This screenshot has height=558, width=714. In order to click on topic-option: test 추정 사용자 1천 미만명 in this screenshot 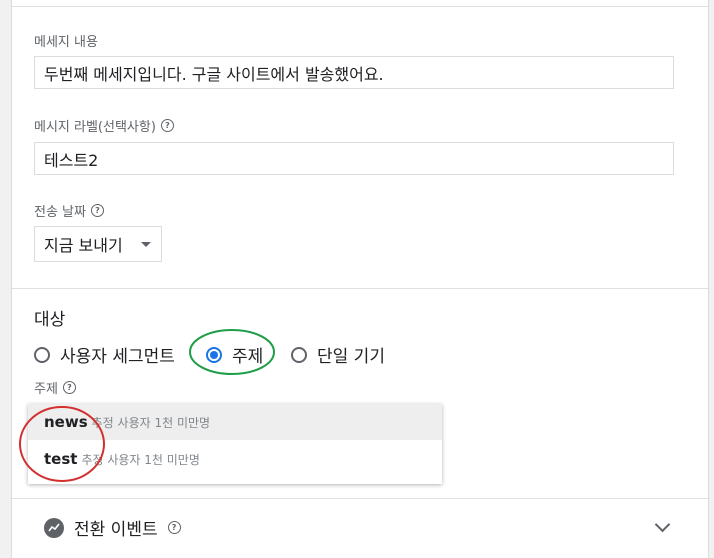, I will do `click(235, 459)`.